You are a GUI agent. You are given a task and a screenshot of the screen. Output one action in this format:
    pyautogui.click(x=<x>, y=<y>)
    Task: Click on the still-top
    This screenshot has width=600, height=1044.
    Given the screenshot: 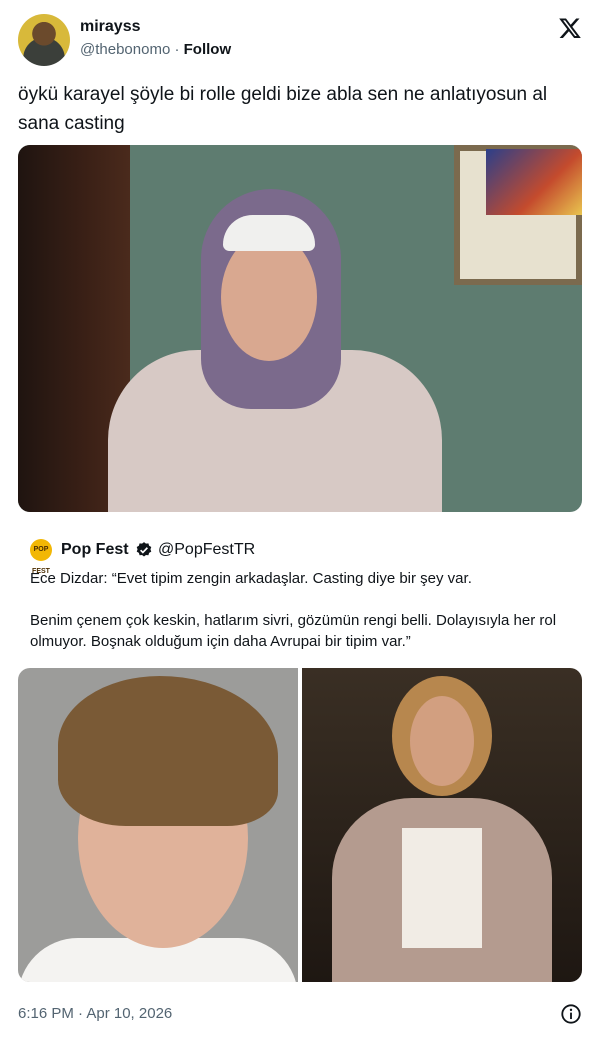 What is the action you would take?
    pyautogui.click(x=442, y=888)
    